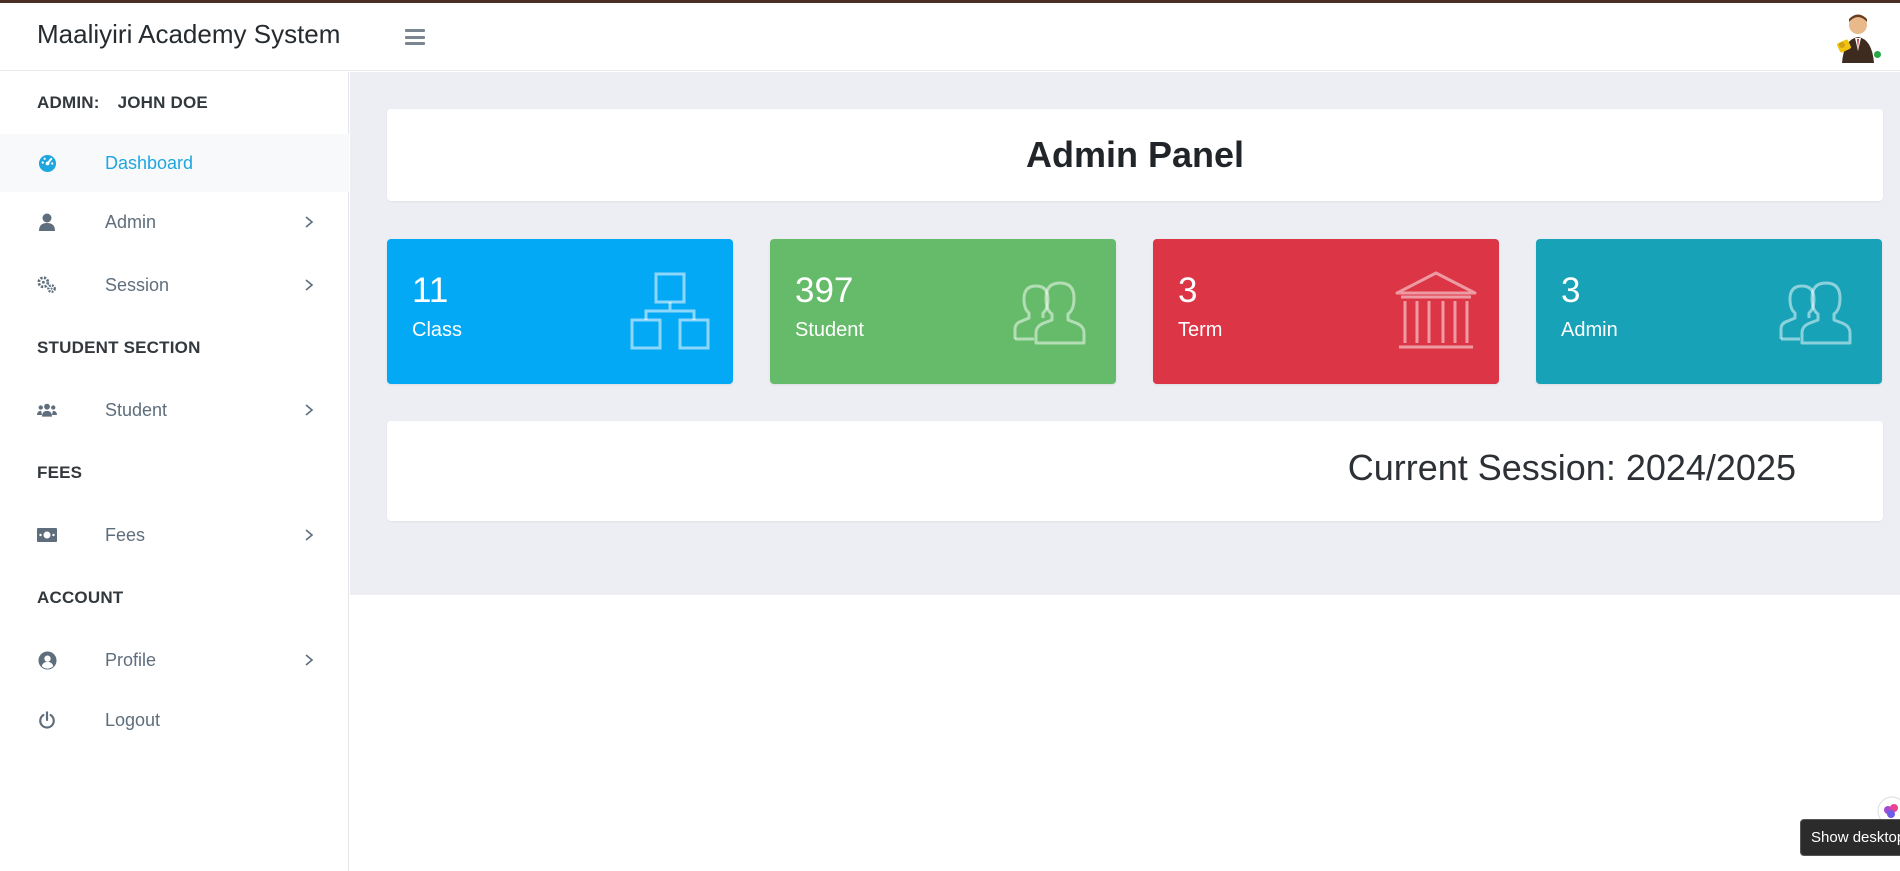 The height and width of the screenshot is (871, 1900). Describe the element at coordinates (47, 163) in the screenshot. I see `tachometer-icon` at that location.